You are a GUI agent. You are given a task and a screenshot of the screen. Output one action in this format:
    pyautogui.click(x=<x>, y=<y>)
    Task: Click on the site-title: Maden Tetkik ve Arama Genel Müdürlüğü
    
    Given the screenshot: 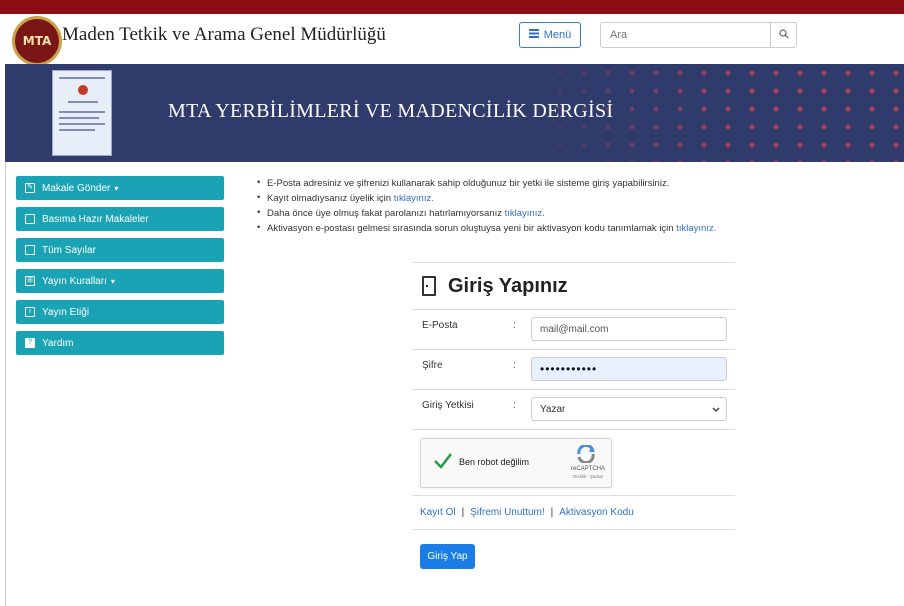 What is the action you would take?
    pyautogui.click(x=224, y=35)
    